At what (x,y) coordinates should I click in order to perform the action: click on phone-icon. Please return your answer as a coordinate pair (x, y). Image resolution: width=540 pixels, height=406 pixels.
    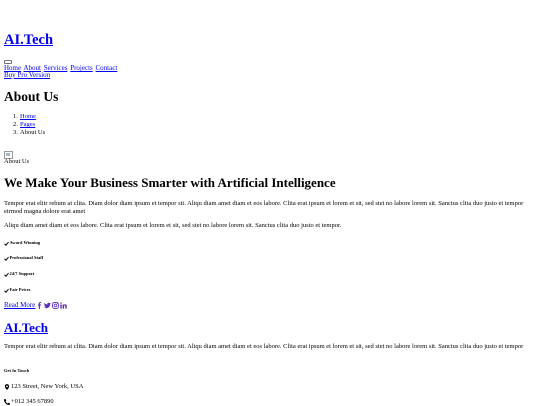
    Looking at the image, I should click on (7, 402).